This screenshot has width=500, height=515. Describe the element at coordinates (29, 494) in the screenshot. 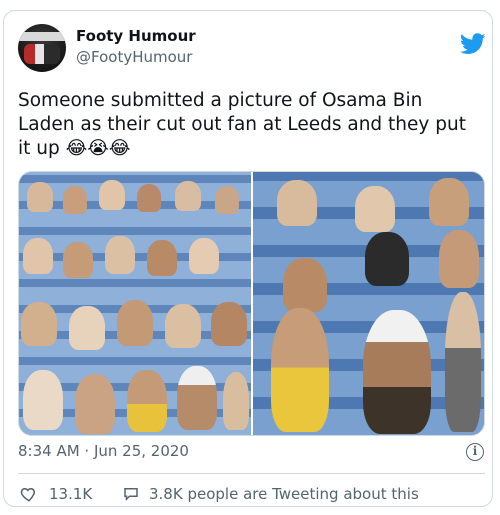

I see `heart-icon` at that location.